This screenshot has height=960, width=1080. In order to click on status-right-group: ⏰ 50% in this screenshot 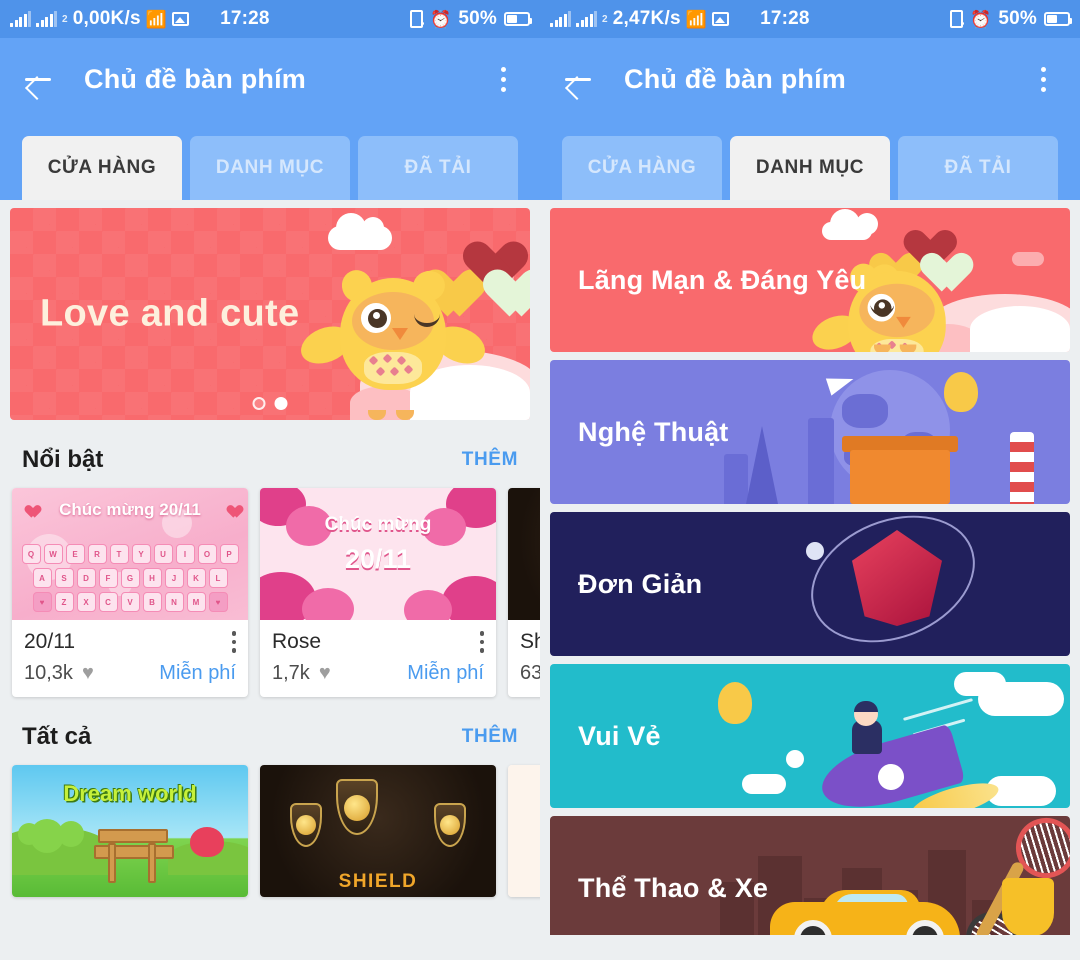, I will do `click(1010, 19)`.